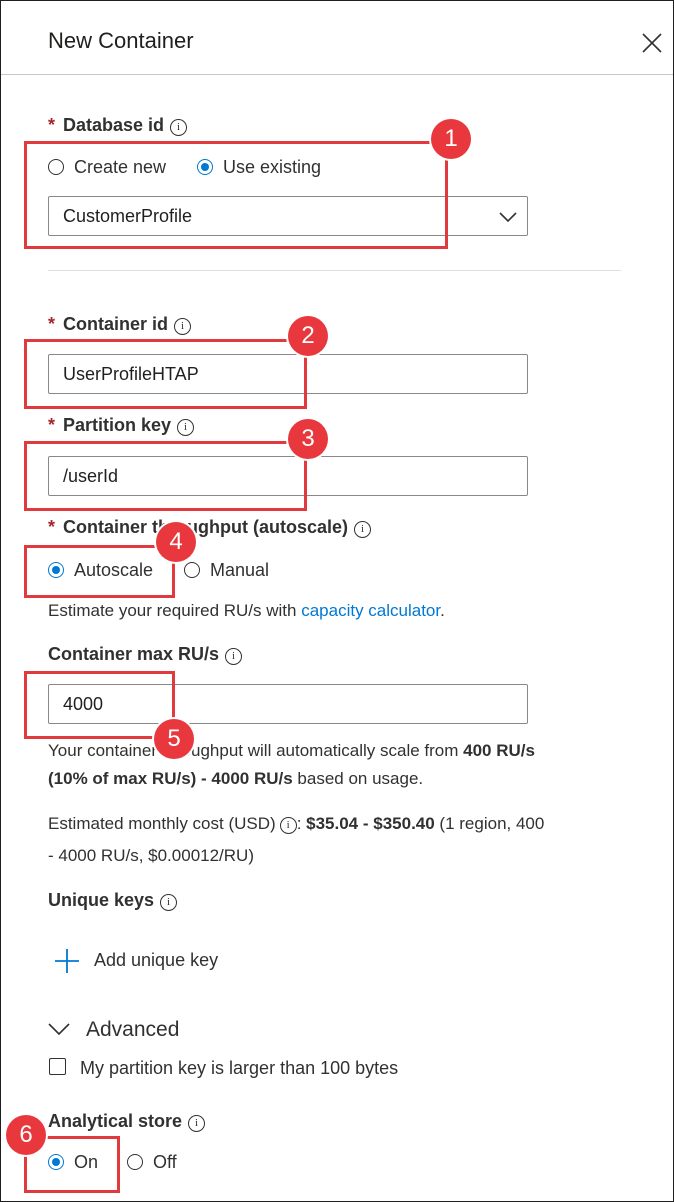  What do you see at coordinates (101, 900) in the screenshot?
I see `unique-keys-label-text: Unique keys` at bounding box center [101, 900].